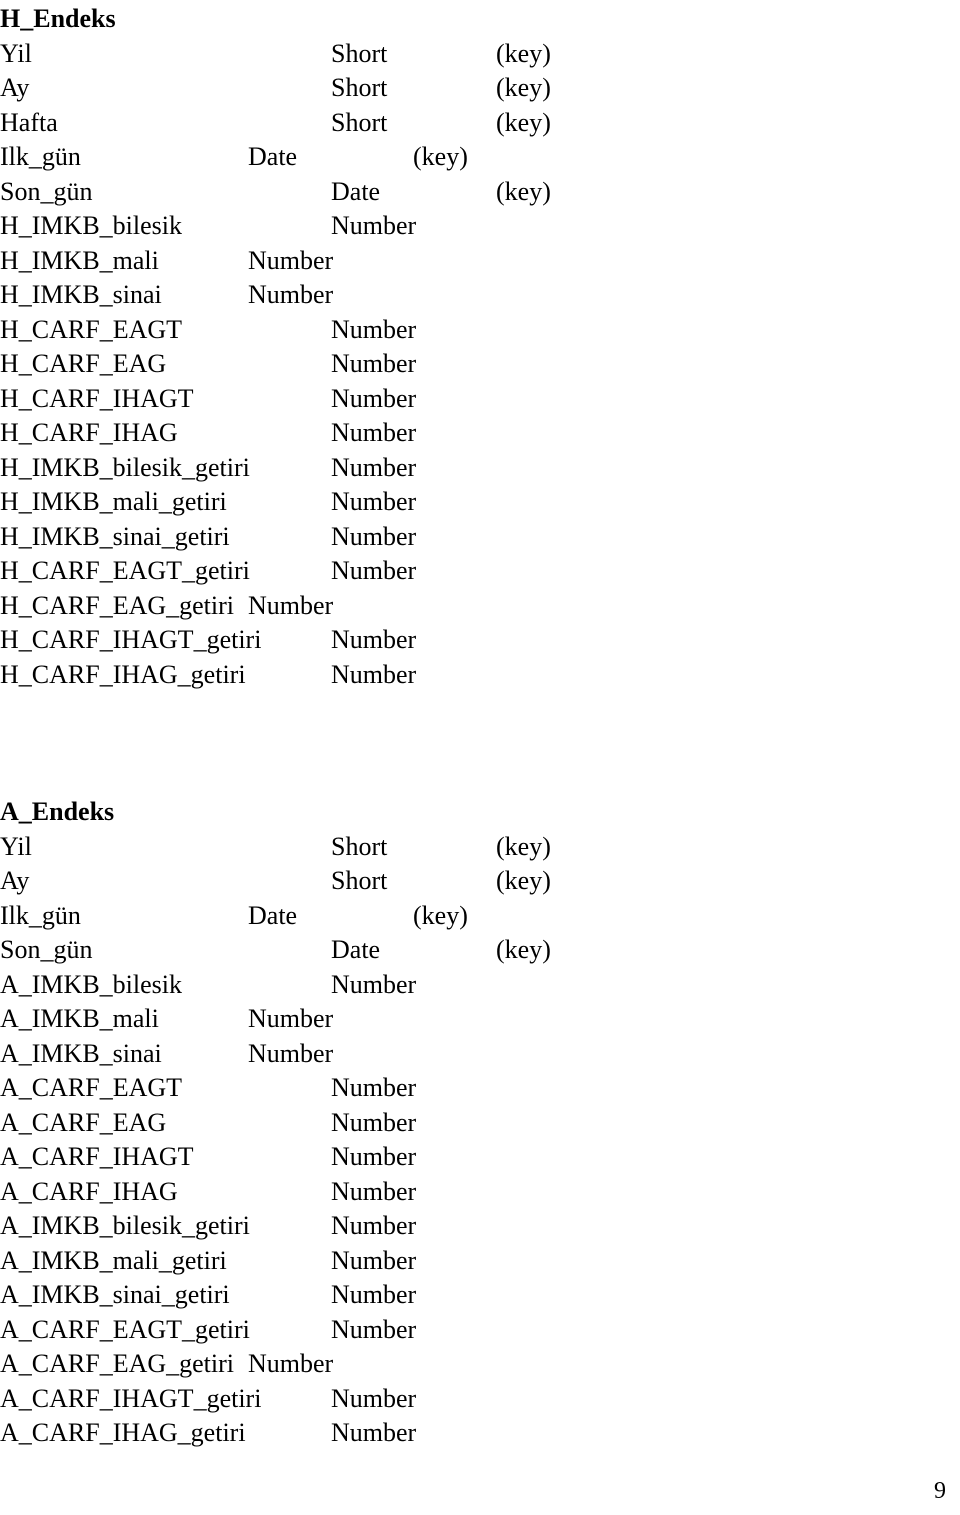 This screenshot has width=960, height=1515. Describe the element at coordinates (480, 330) in the screenshot. I see `field-row: H_CARF_EAGT Number` at that location.